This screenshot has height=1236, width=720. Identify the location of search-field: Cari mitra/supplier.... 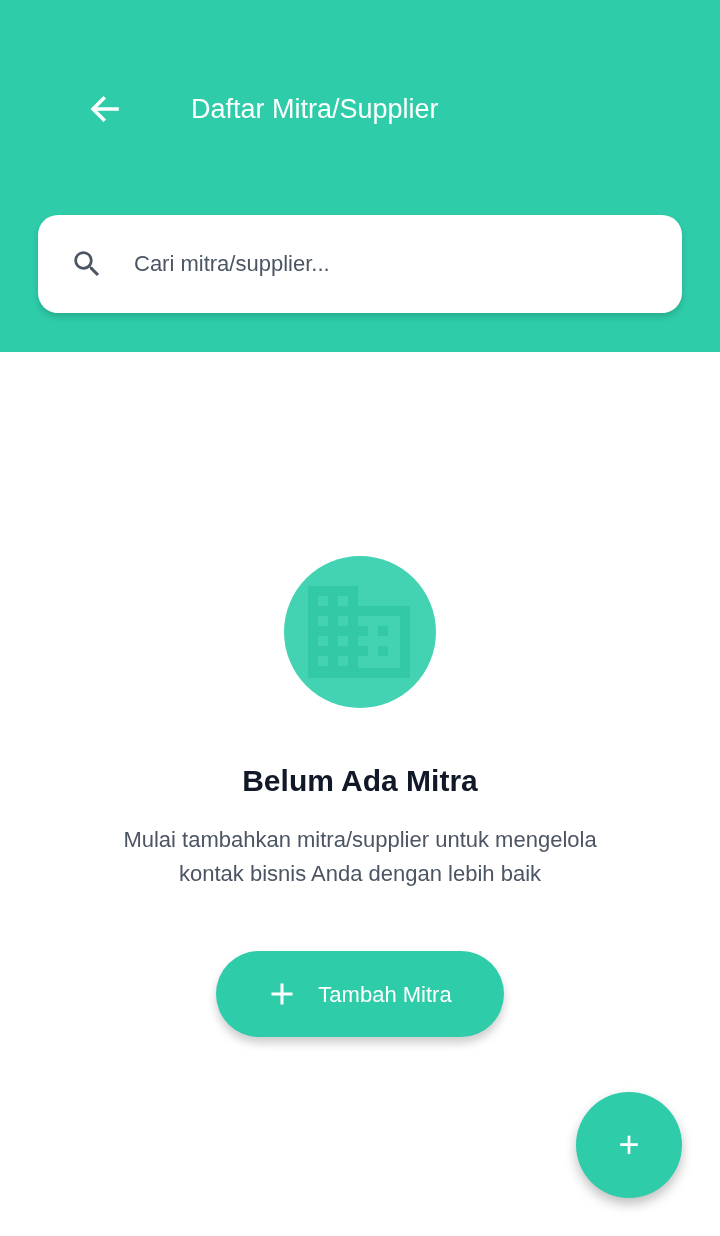
(360, 264).